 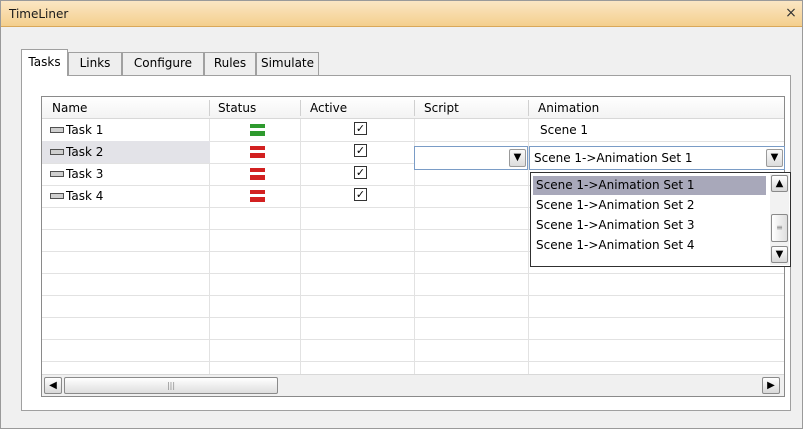 What do you see at coordinates (126, 196) in the screenshot?
I see `task-name-cell: Task 4` at bounding box center [126, 196].